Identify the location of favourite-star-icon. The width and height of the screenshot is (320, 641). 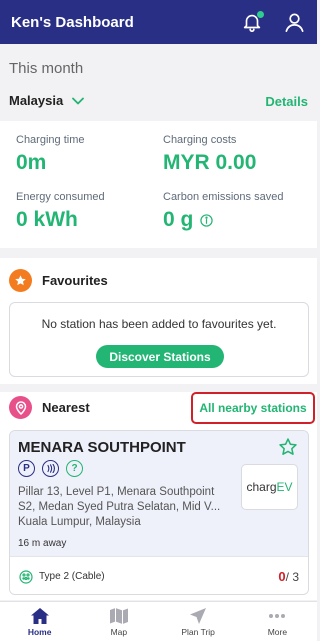
(288, 449).